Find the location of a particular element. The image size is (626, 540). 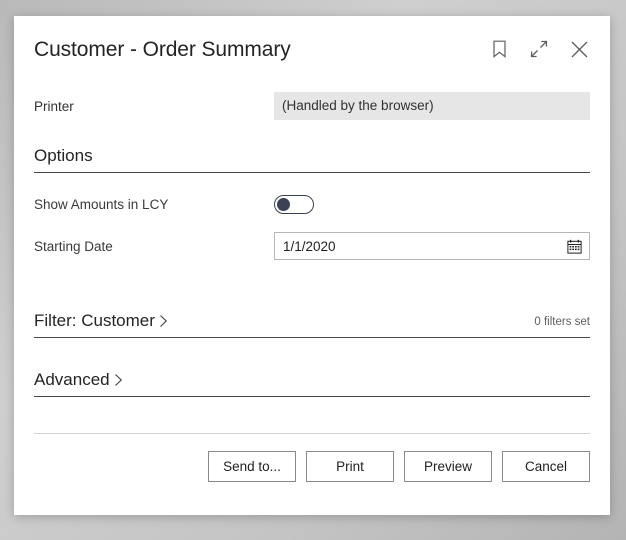

printer-leader is located at coordinates (173, 106).